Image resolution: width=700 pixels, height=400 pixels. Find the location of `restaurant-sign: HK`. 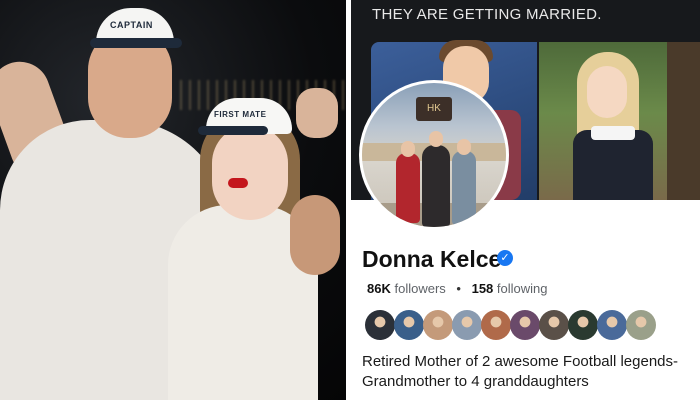

restaurant-sign: HK is located at coordinates (434, 109).